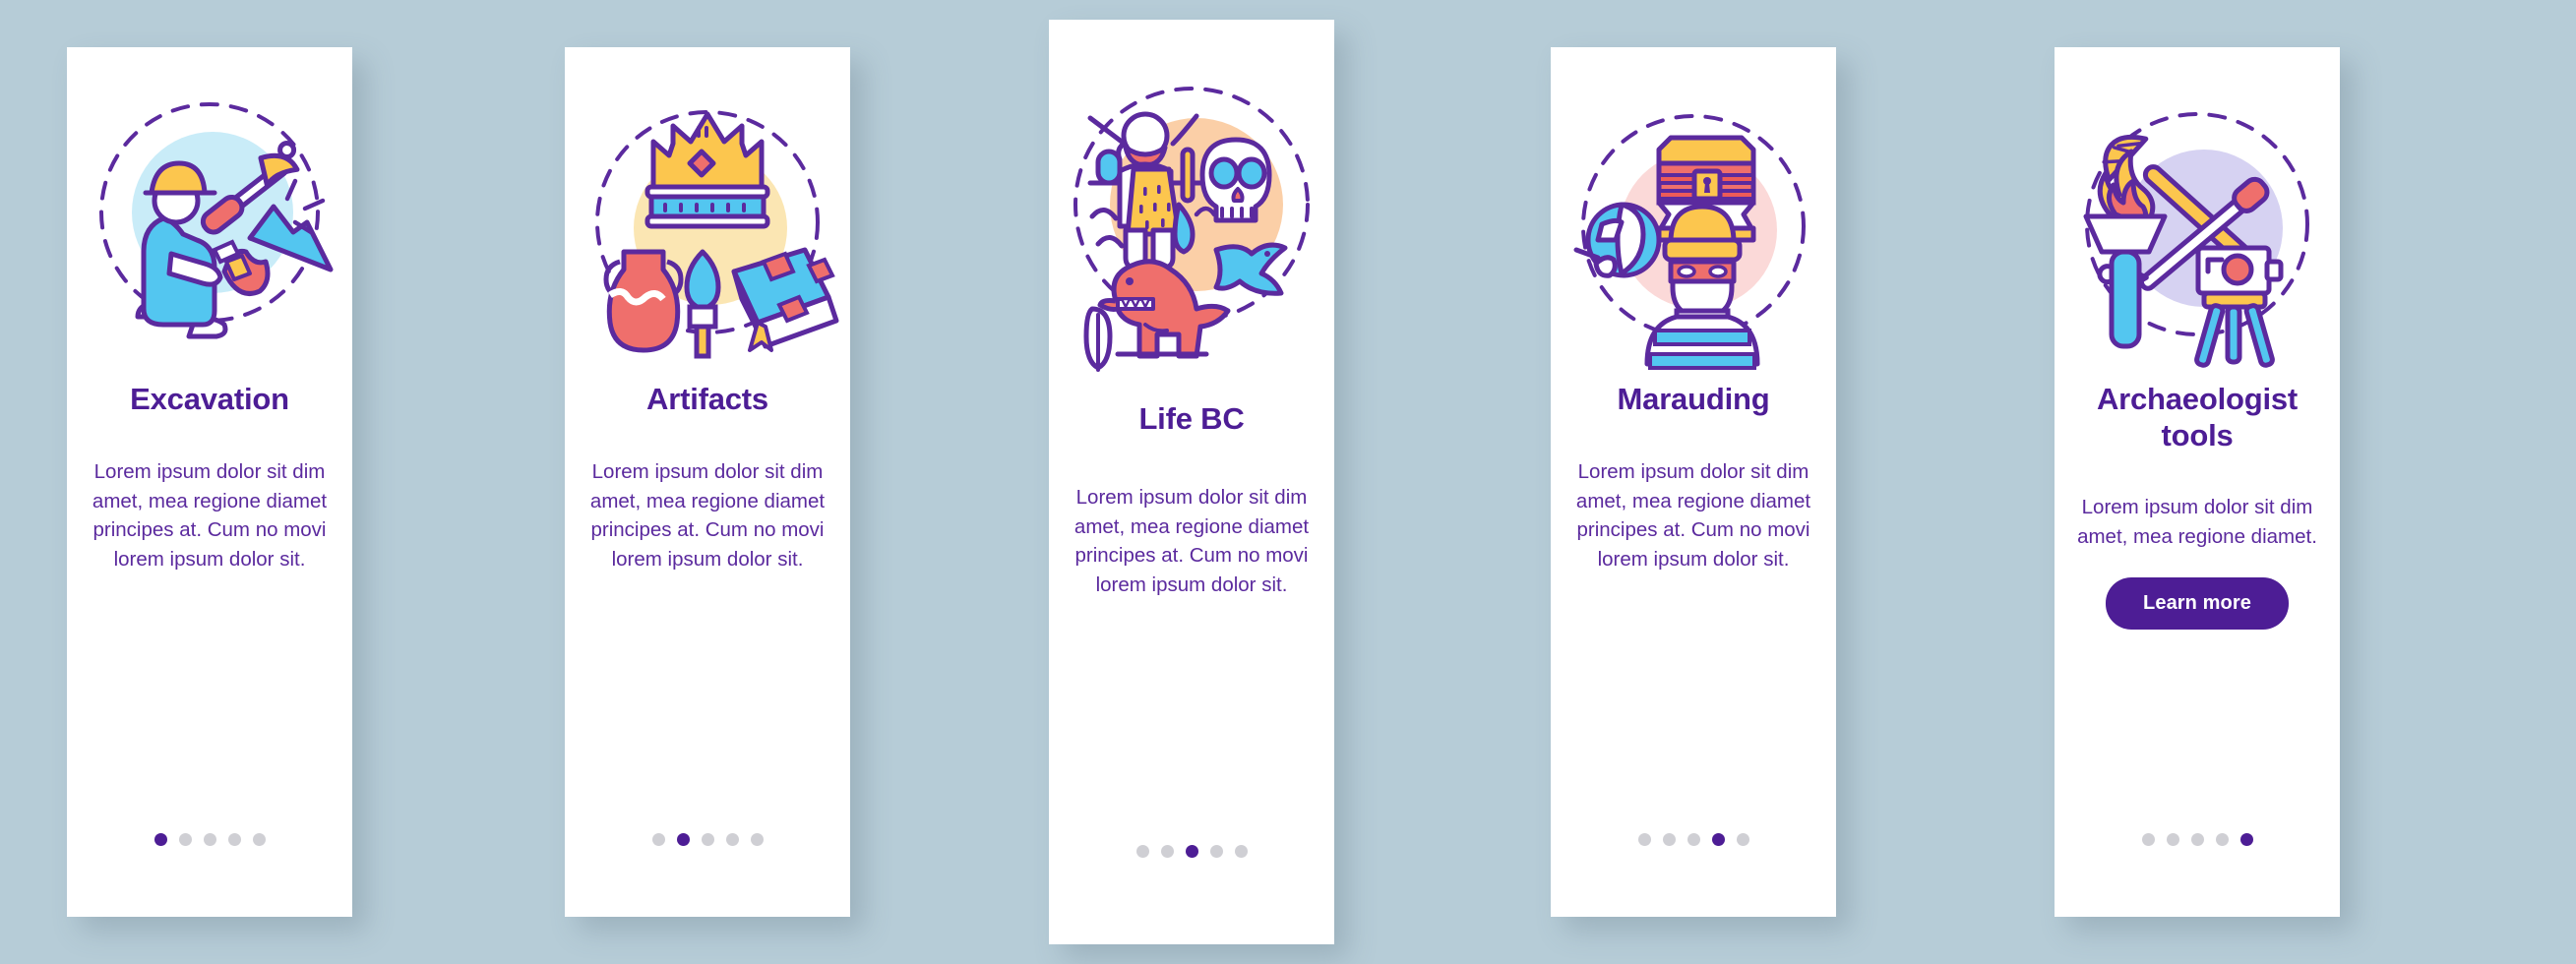 The image size is (2576, 964). Describe the element at coordinates (1693, 399) in the screenshot. I see `card-title: Marauding` at that location.